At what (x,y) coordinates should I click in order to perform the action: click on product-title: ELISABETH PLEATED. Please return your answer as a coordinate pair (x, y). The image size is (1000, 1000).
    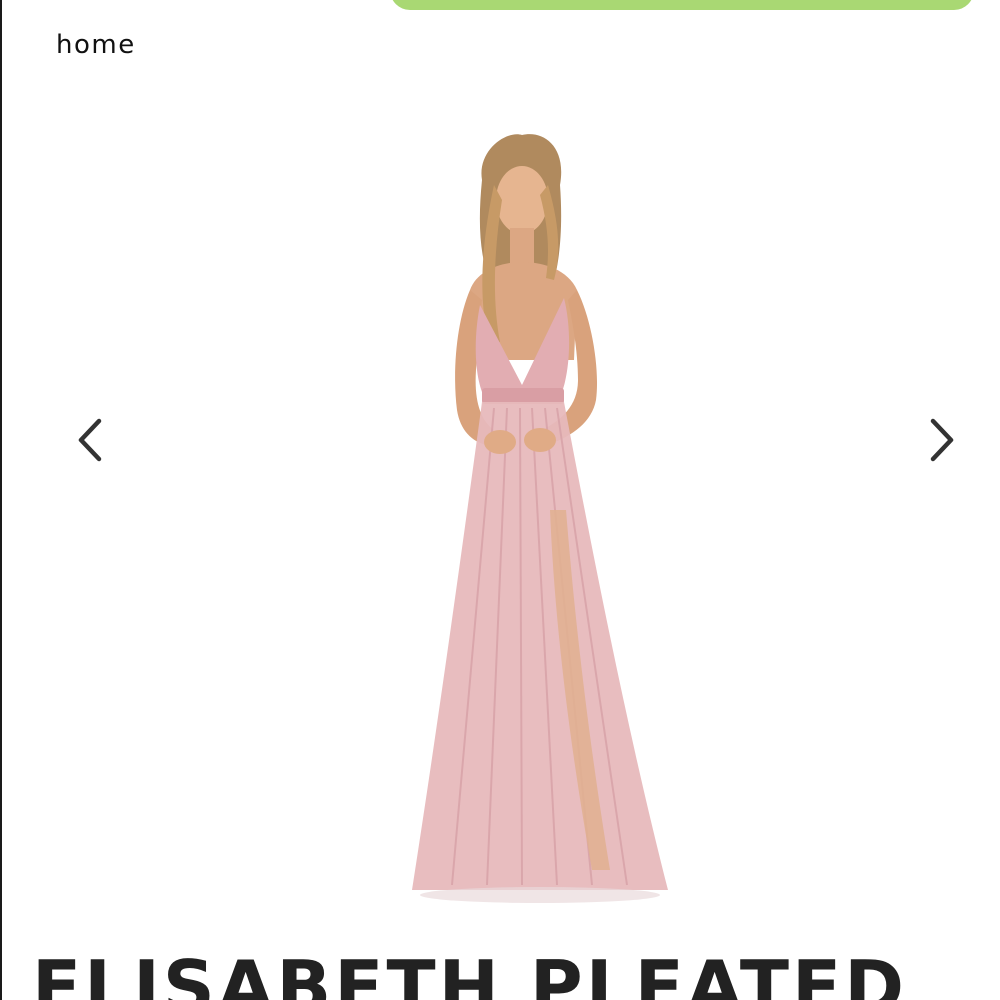
    Looking at the image, I should click on (469, 972).